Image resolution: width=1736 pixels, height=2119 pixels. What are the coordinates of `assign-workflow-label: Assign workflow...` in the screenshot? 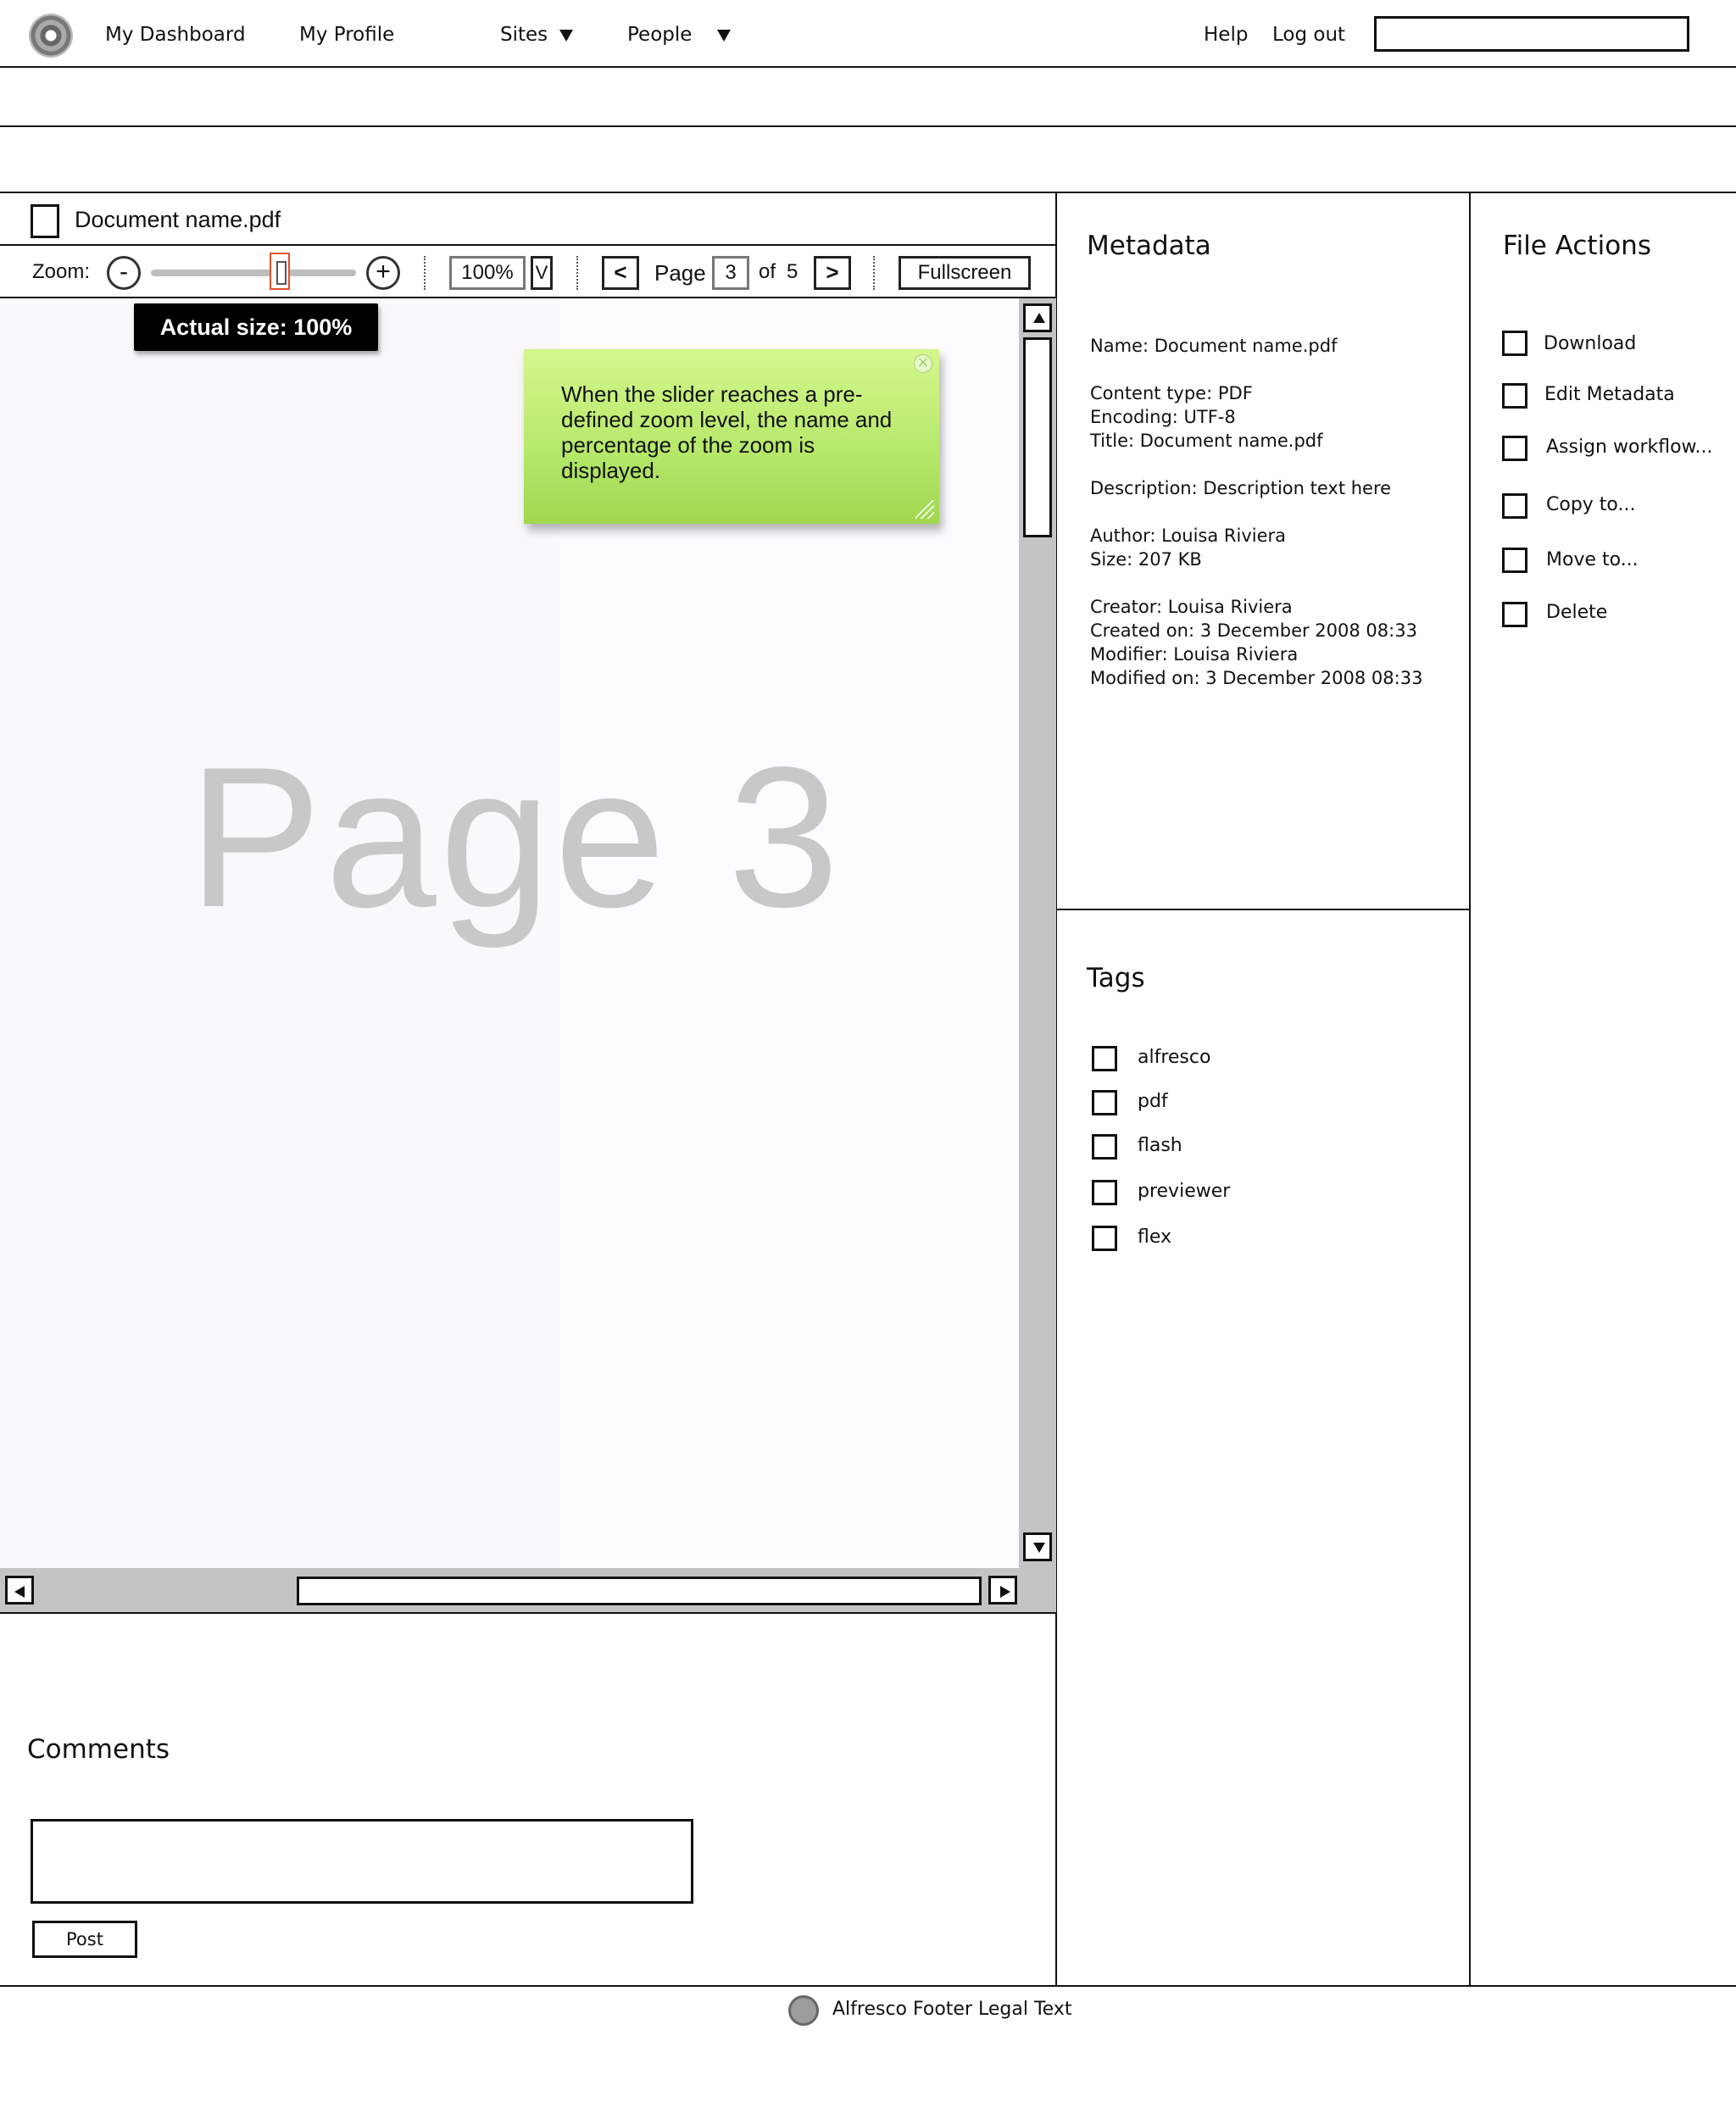 It's located at (1629, 448).